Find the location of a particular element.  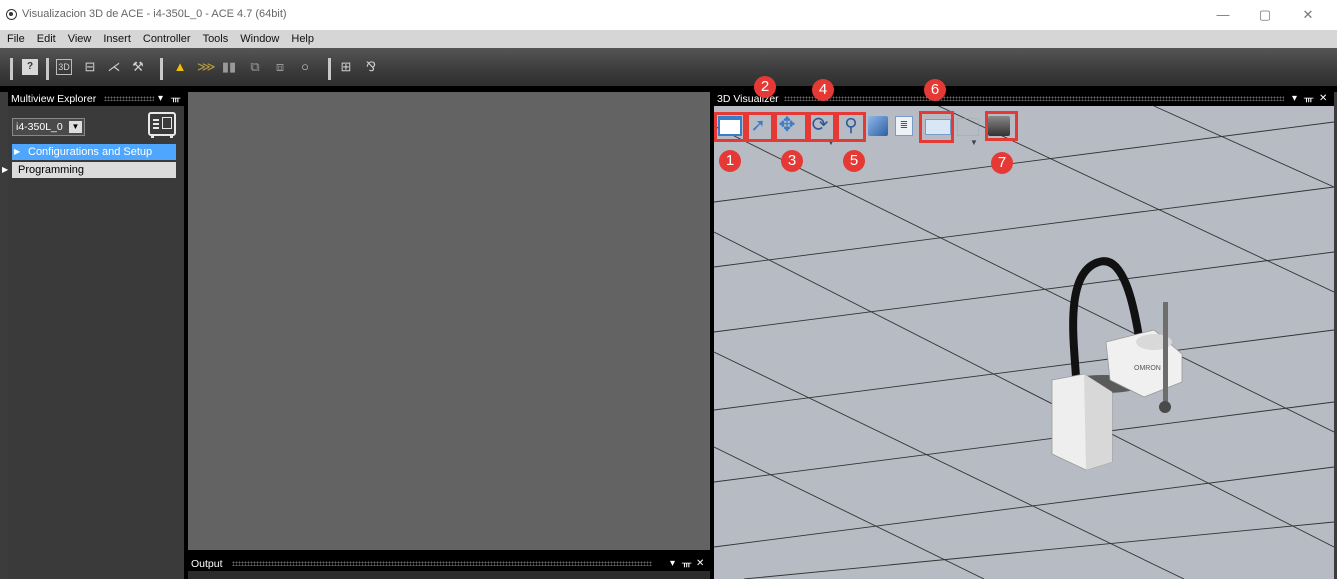

variables-icon: ⅋ is located at coordinates (371, 67).